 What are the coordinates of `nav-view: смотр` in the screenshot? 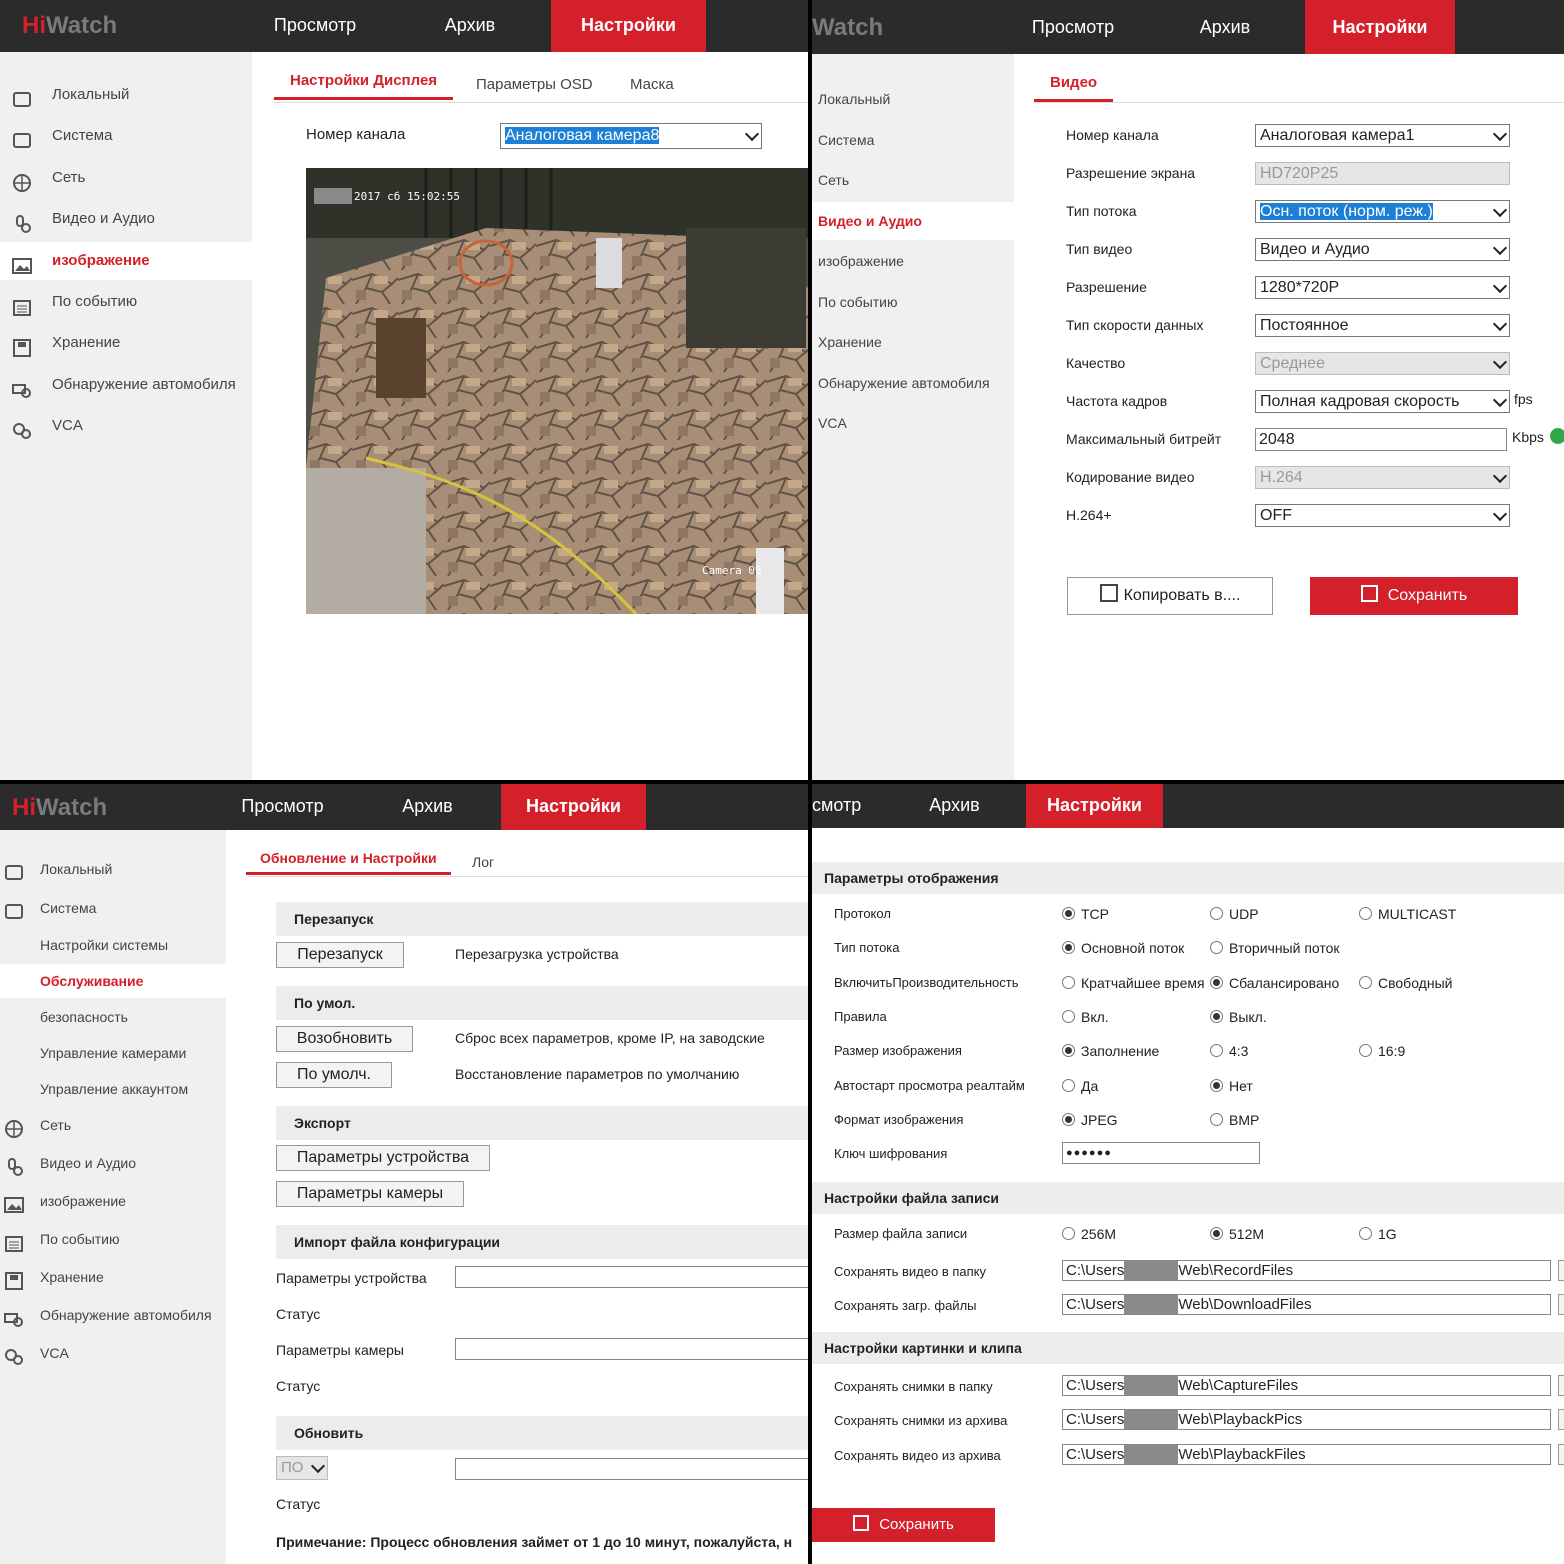 It's located at (837, 806).